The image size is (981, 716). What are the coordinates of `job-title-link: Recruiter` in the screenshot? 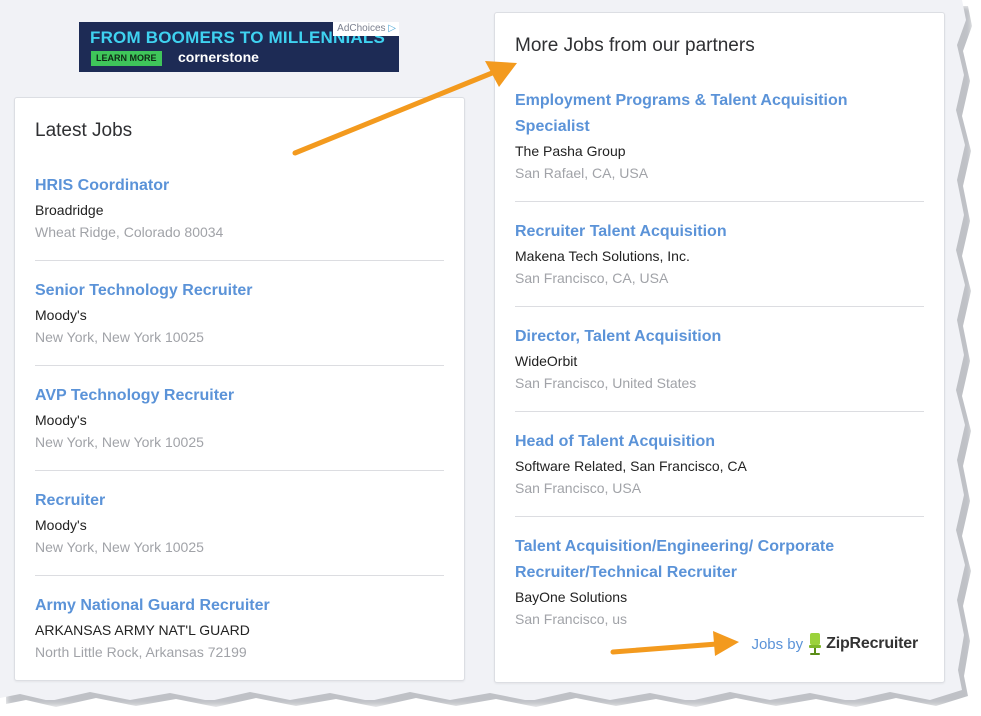 It's located at (239, 501).